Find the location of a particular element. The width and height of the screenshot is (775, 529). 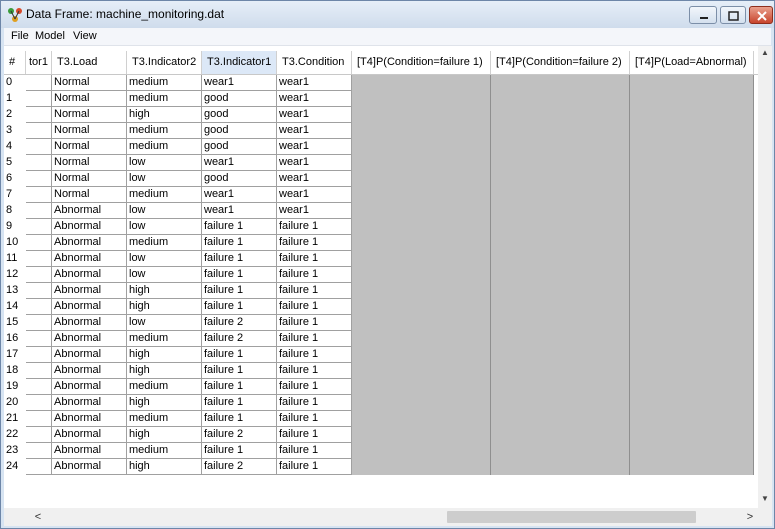

scroll-left-icon: < is located at coordinates (38, 517).